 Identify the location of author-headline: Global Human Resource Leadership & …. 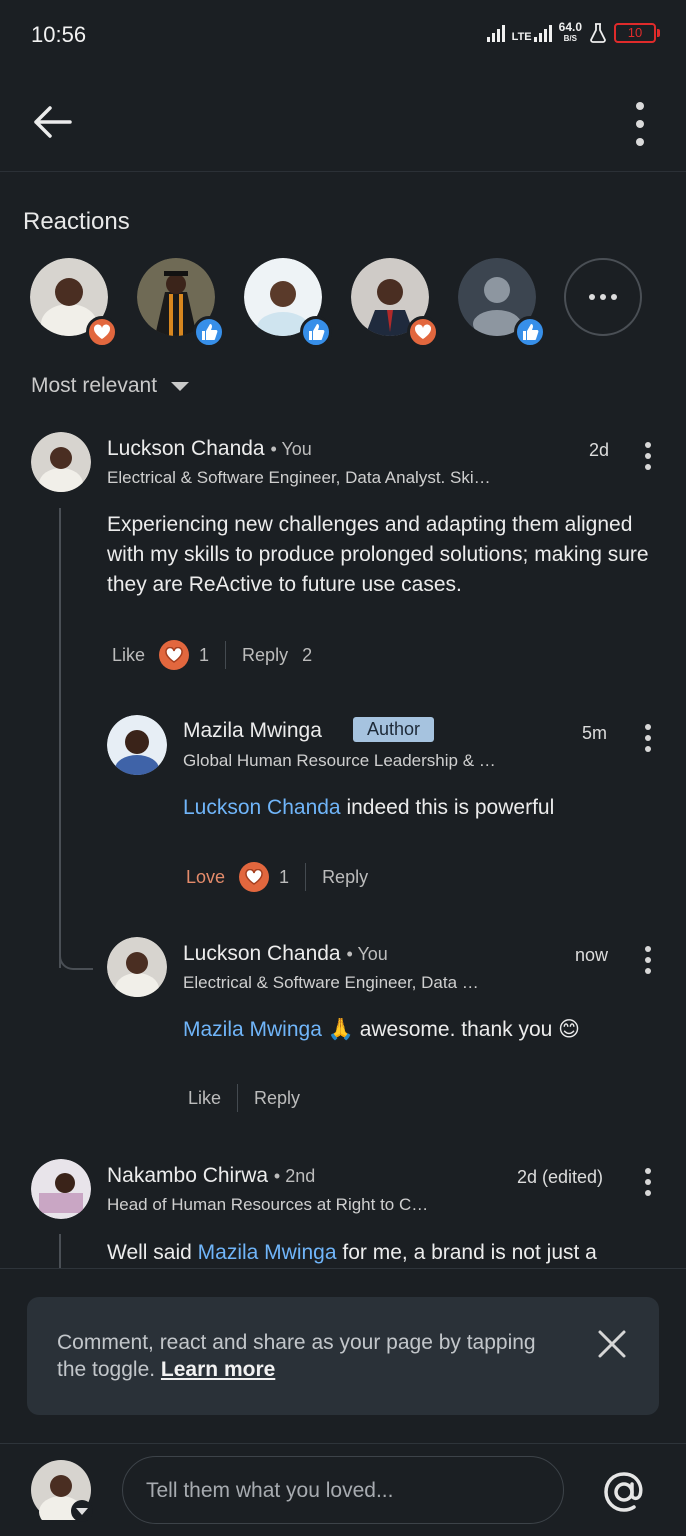
(339, 760).